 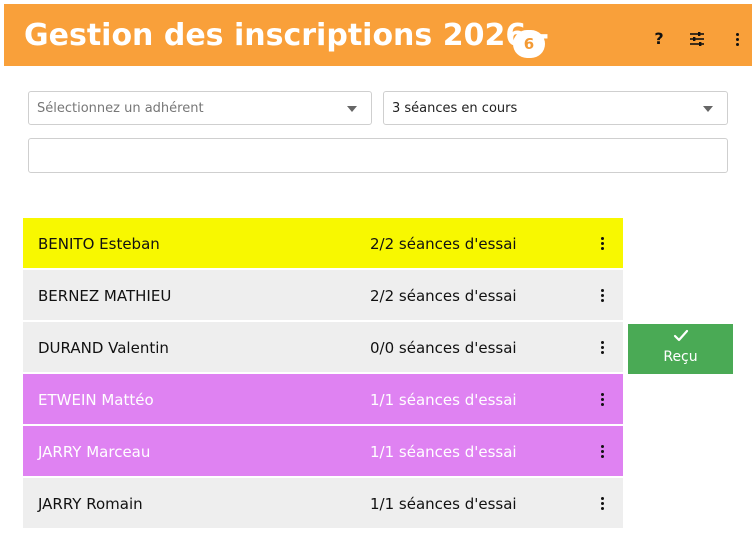 I want to click on member-name: JARRY Romain, so click(x=90, y=504).